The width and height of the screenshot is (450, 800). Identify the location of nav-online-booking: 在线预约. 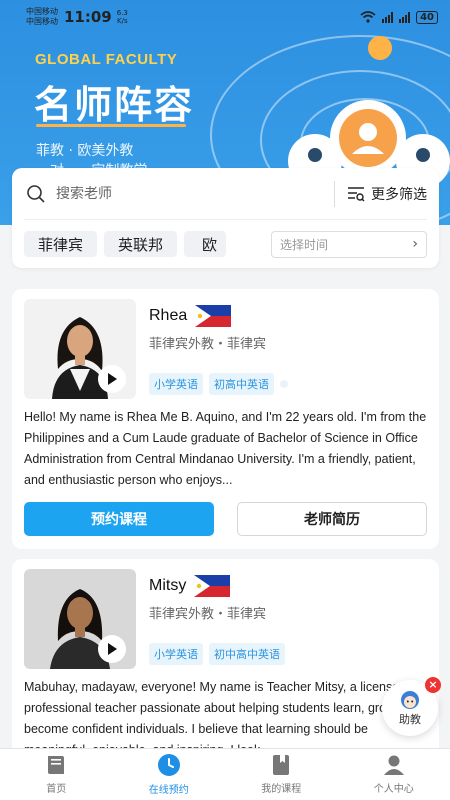
(169, 774).